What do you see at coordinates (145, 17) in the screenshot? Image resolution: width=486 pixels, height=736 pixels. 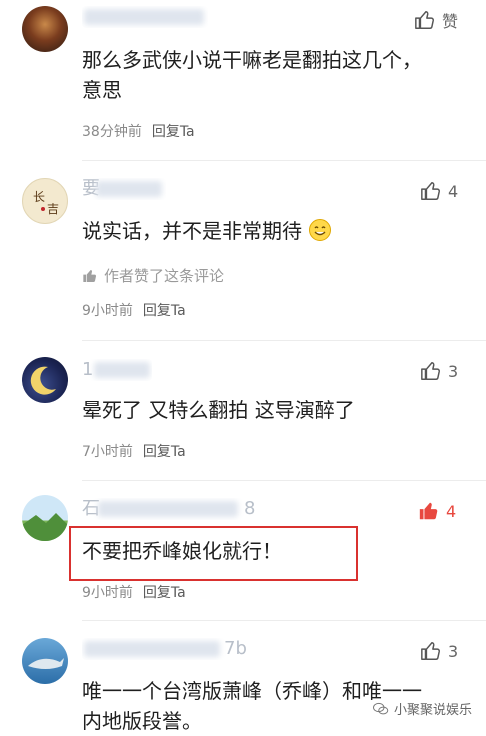 I see `username` at bounding box center [145, 17].